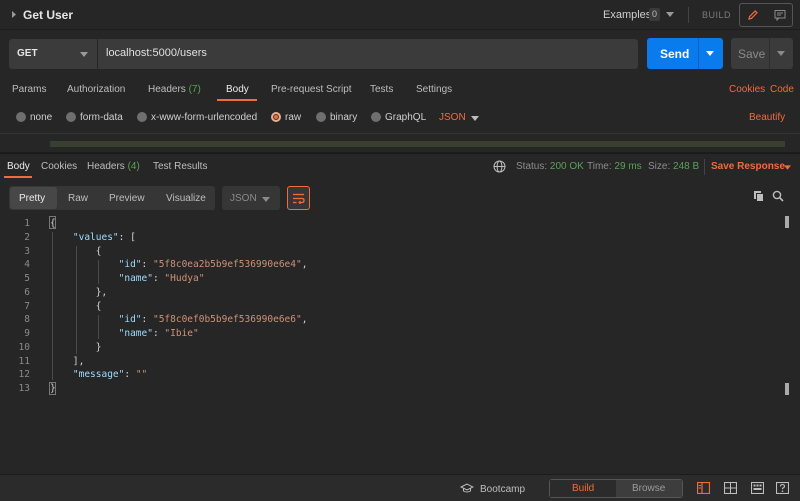 The width and height of the screenshot is (800, 501). Describe the element at coordinates (686, 166) in the screenshot. I see `size-value: 248 B` at that location.